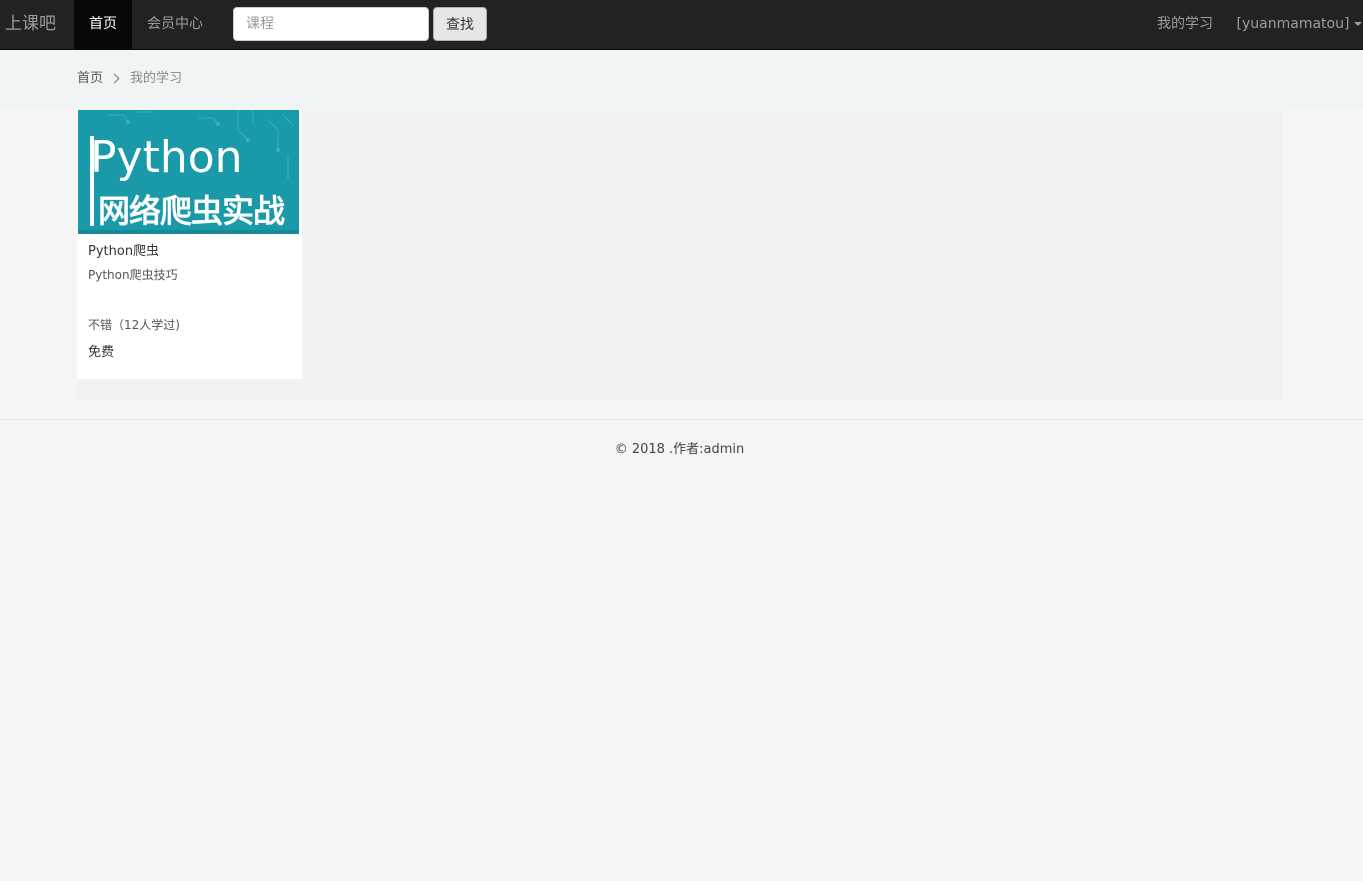 The image size is (1363, 881). I want to click on breadcrumb: 首页 我的学习, so click(129, 79).